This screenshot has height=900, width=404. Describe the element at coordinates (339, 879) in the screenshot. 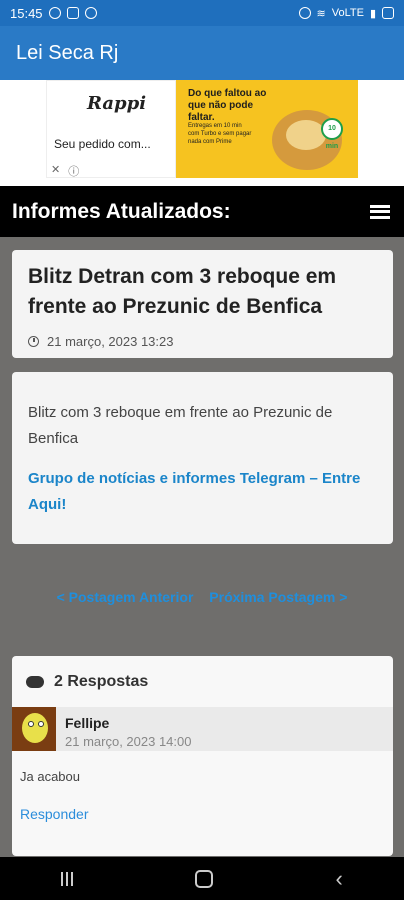

I see `back-icon: ‹` at that location.